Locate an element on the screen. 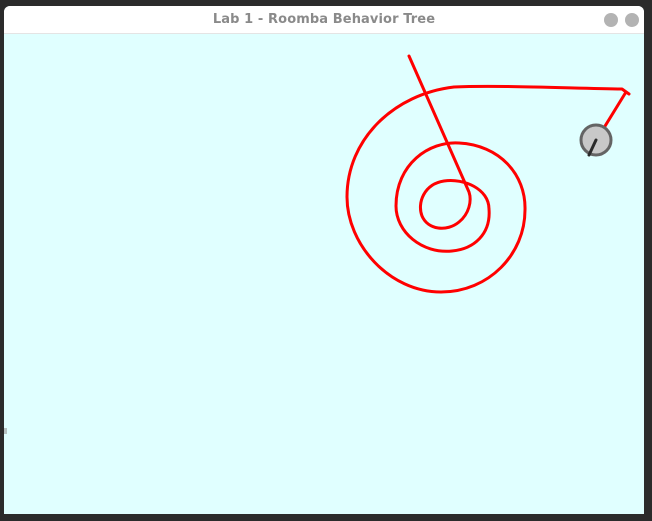 This screenshot has width=652, height=521. close-button is located at coordinates (632, 20).